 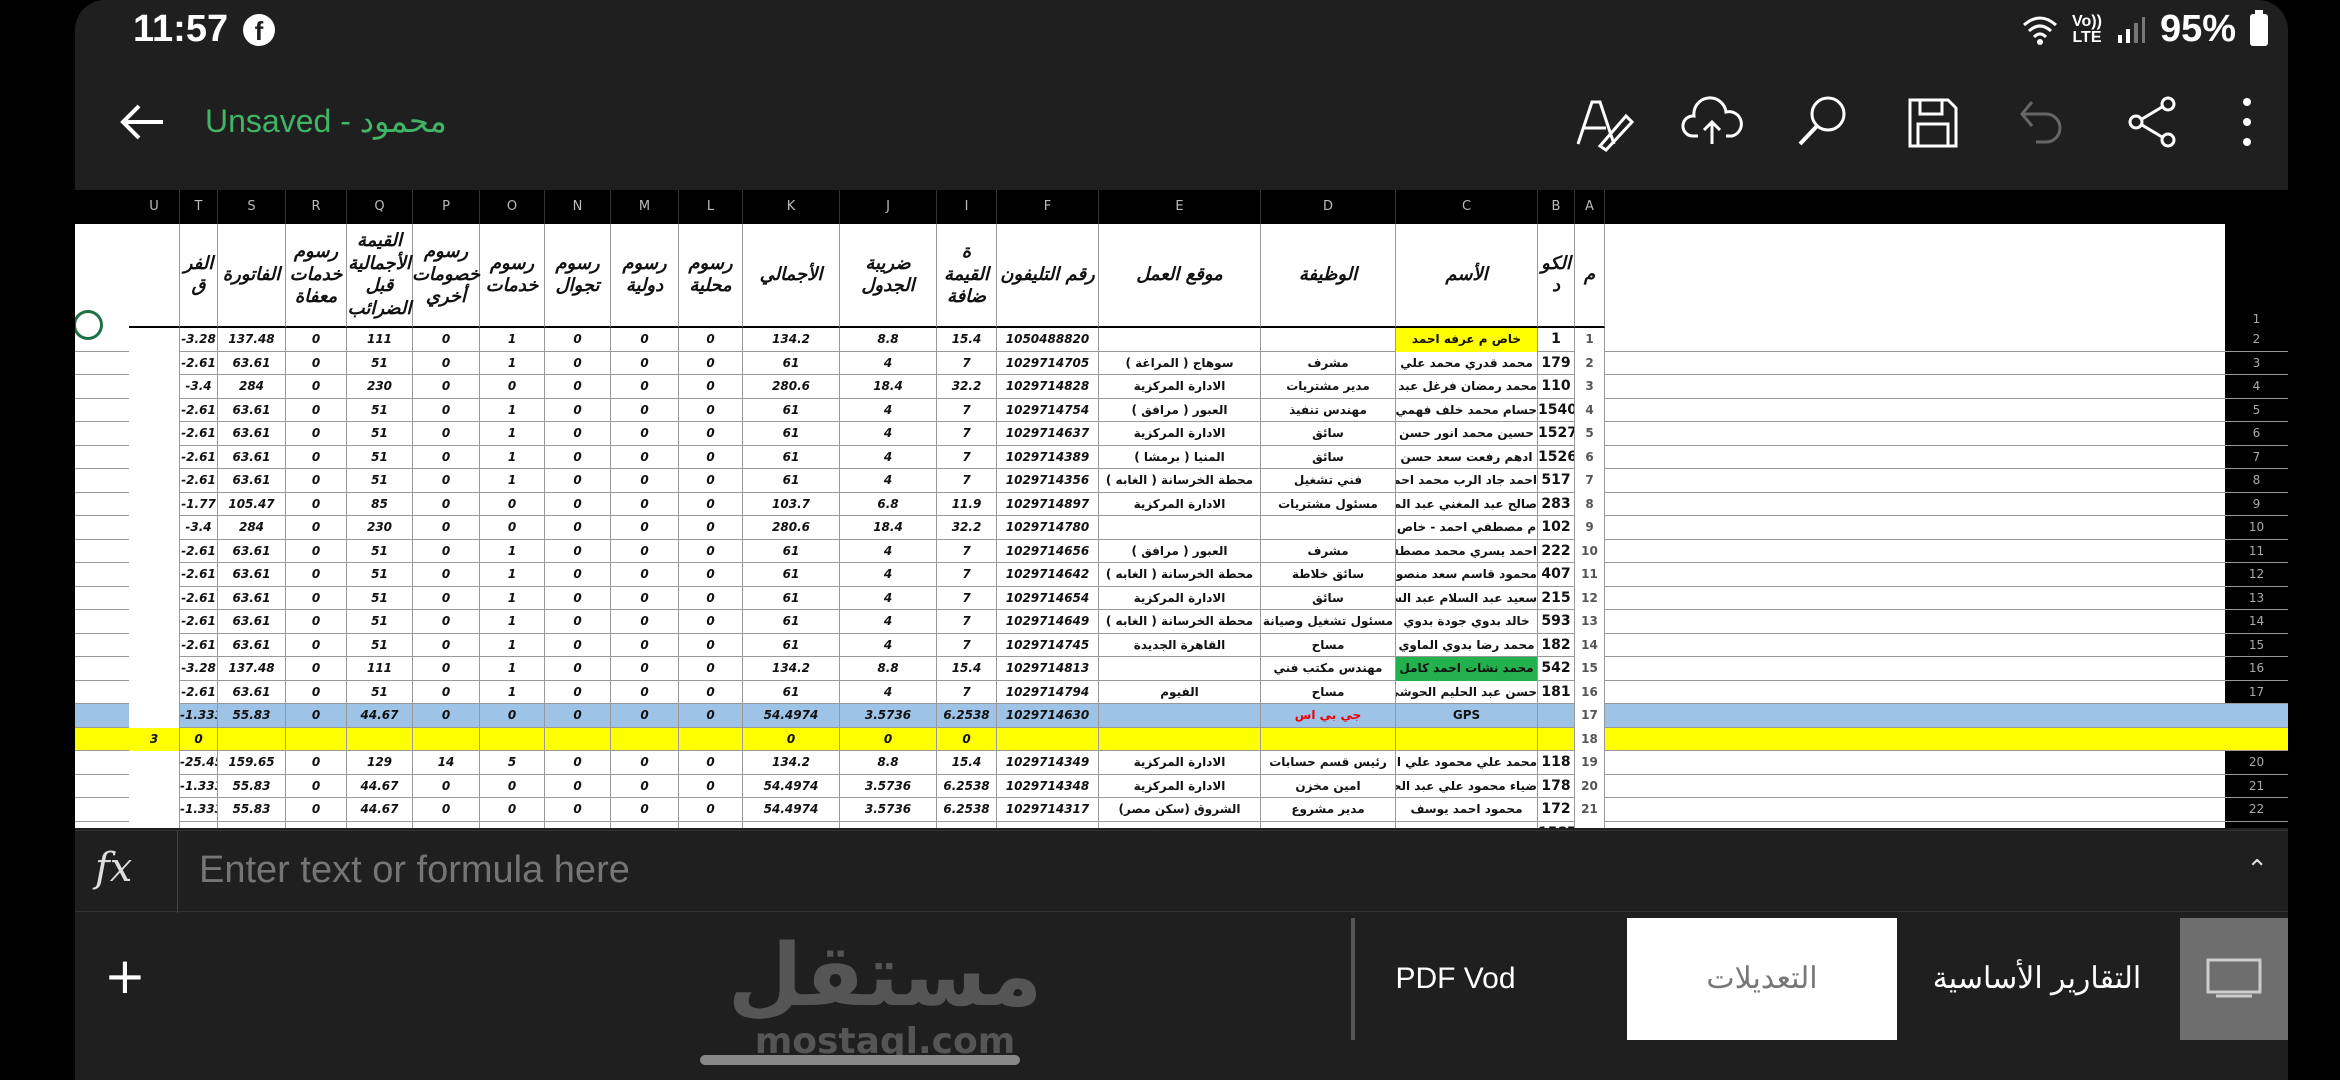 I want to click on column-letter-F: F, so click(x=1048, y=207).